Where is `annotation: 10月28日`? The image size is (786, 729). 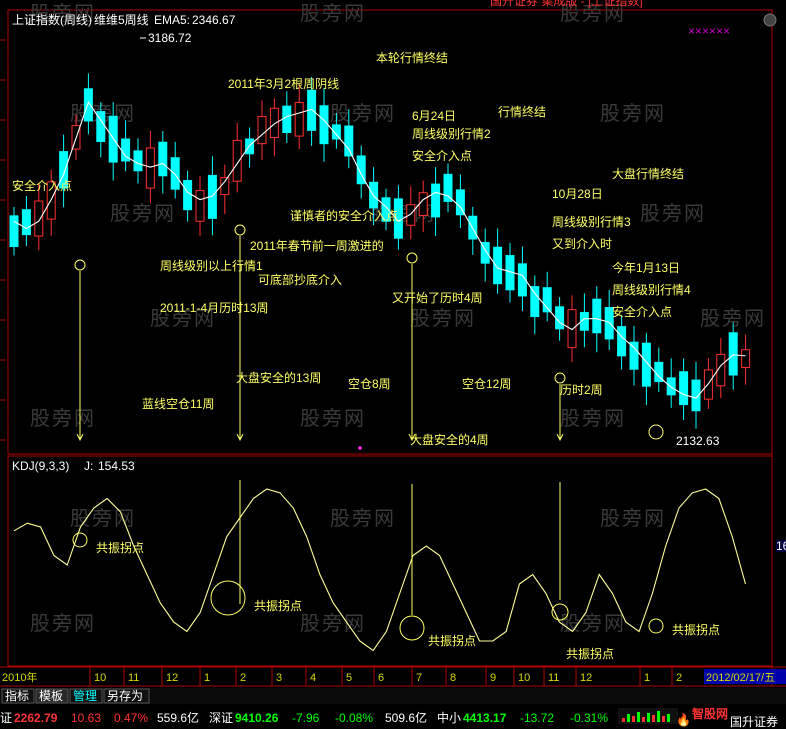
annotation: 10月28日 is located at coordinates (577, 194).